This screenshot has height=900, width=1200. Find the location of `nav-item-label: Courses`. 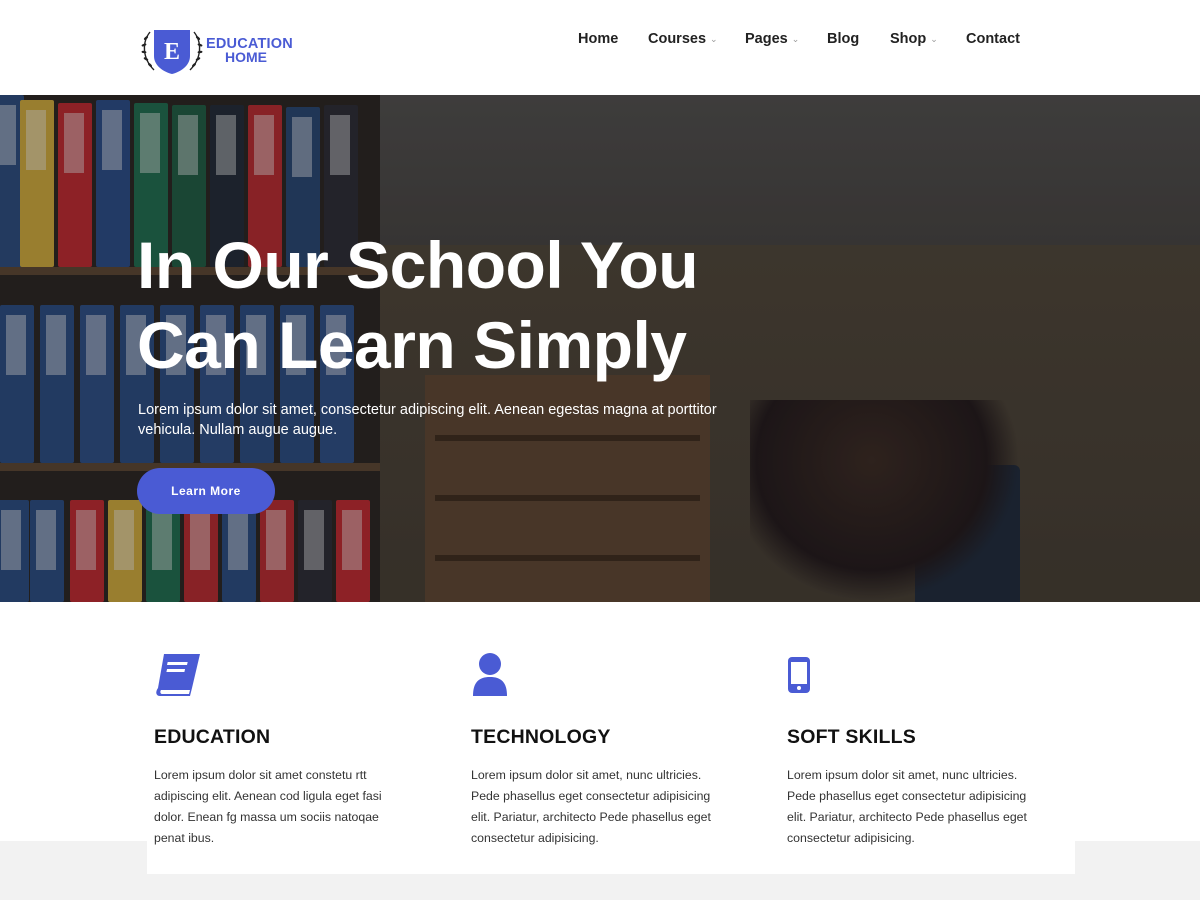

nav-item-label: Courses is located at coordinates (677, 39).